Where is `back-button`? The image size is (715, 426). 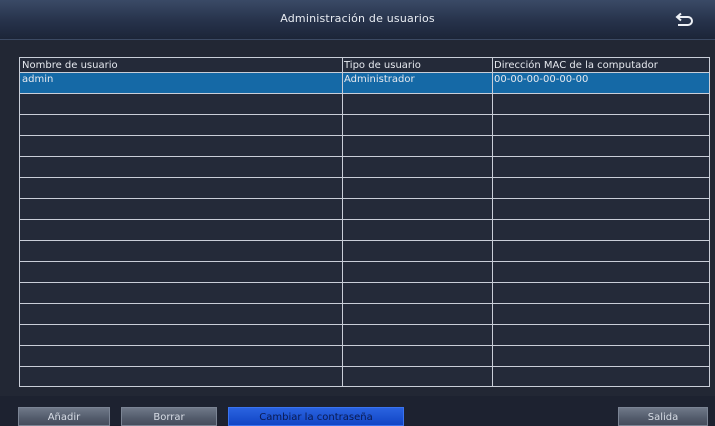 back-button is located at coordinates (684, 20).